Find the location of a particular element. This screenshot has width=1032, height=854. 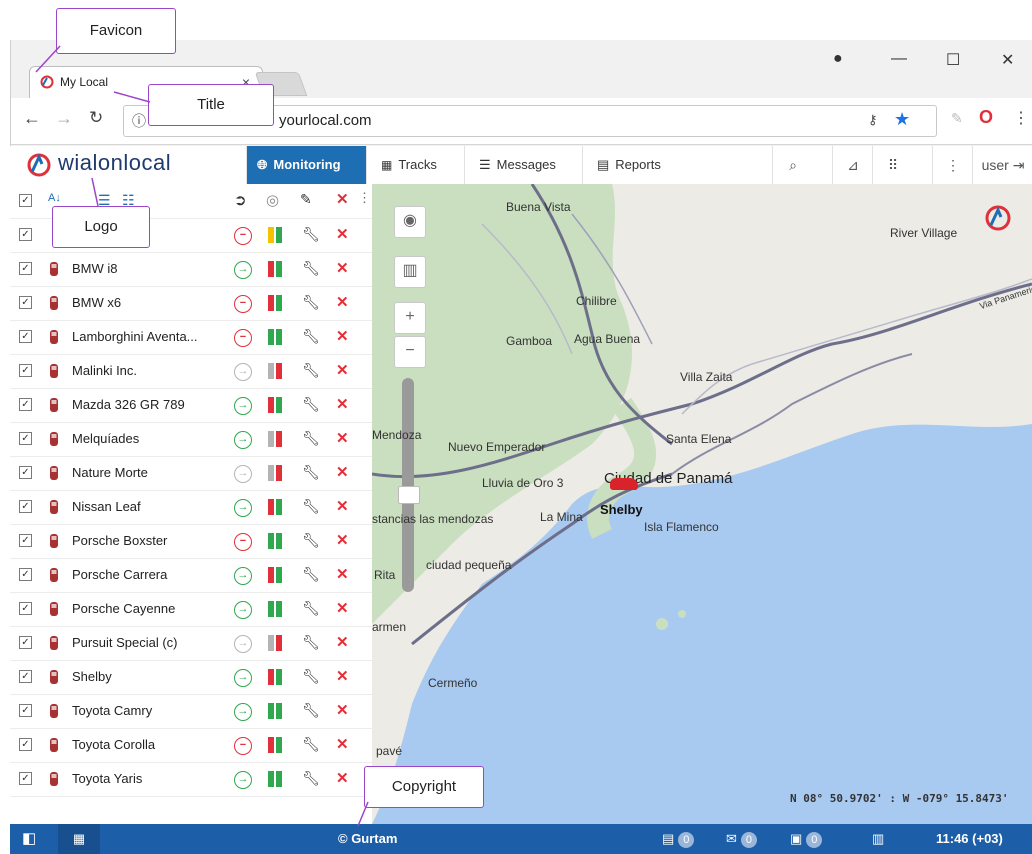

user-menu: user ⇥ is located at coordinates (1002, 165).